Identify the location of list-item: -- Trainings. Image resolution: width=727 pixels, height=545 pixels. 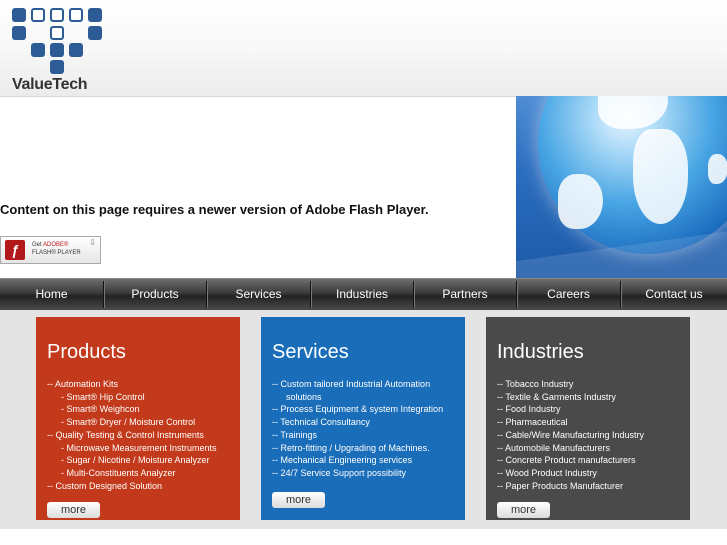
(357, 435).